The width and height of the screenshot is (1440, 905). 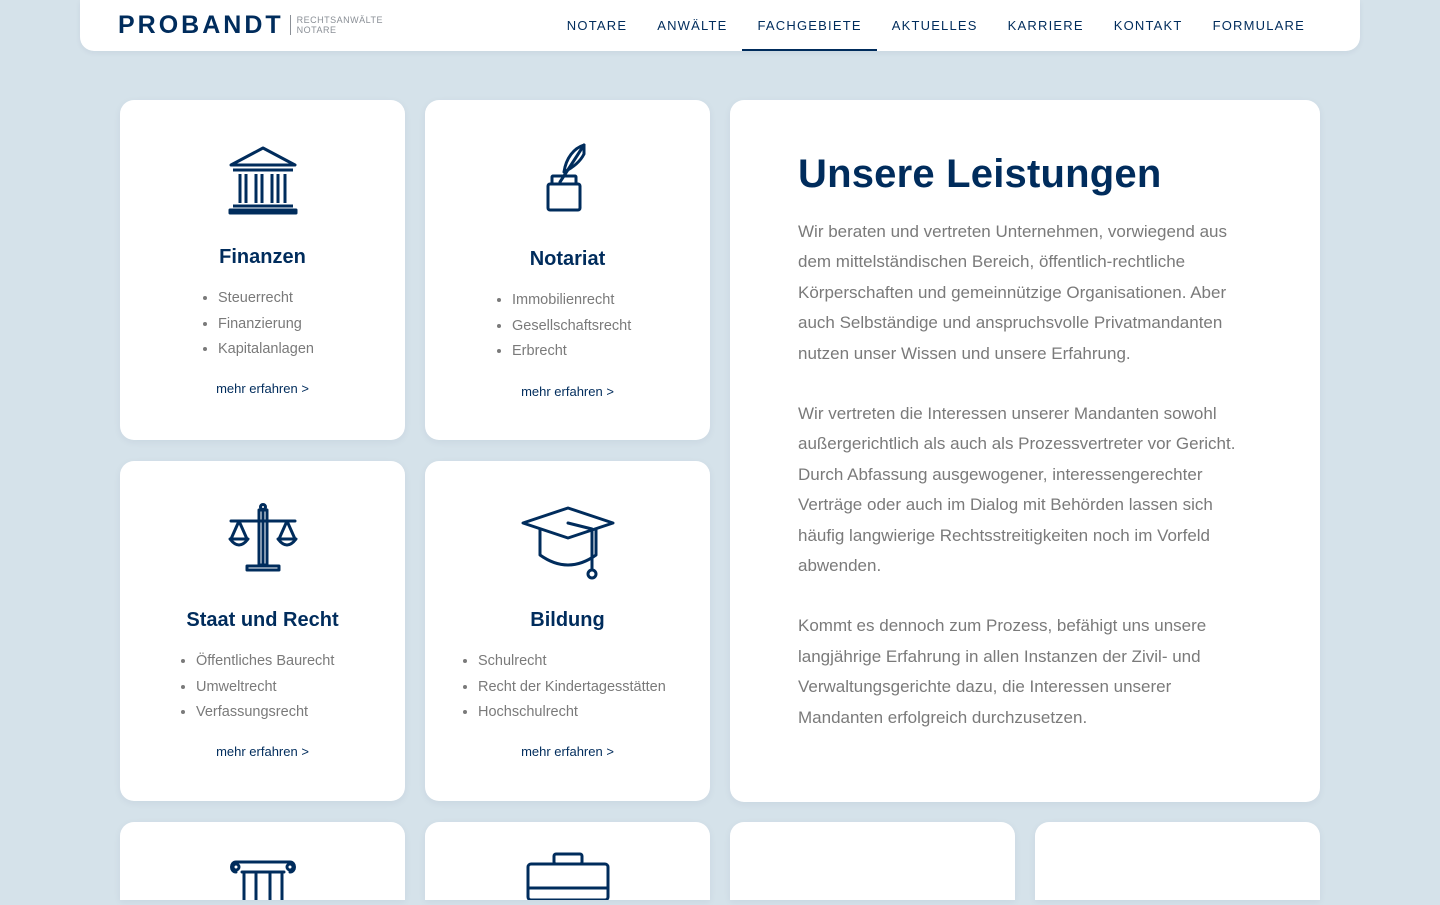 I want to click on list-item: Hochschulrecht, so click(x=572, y=713).